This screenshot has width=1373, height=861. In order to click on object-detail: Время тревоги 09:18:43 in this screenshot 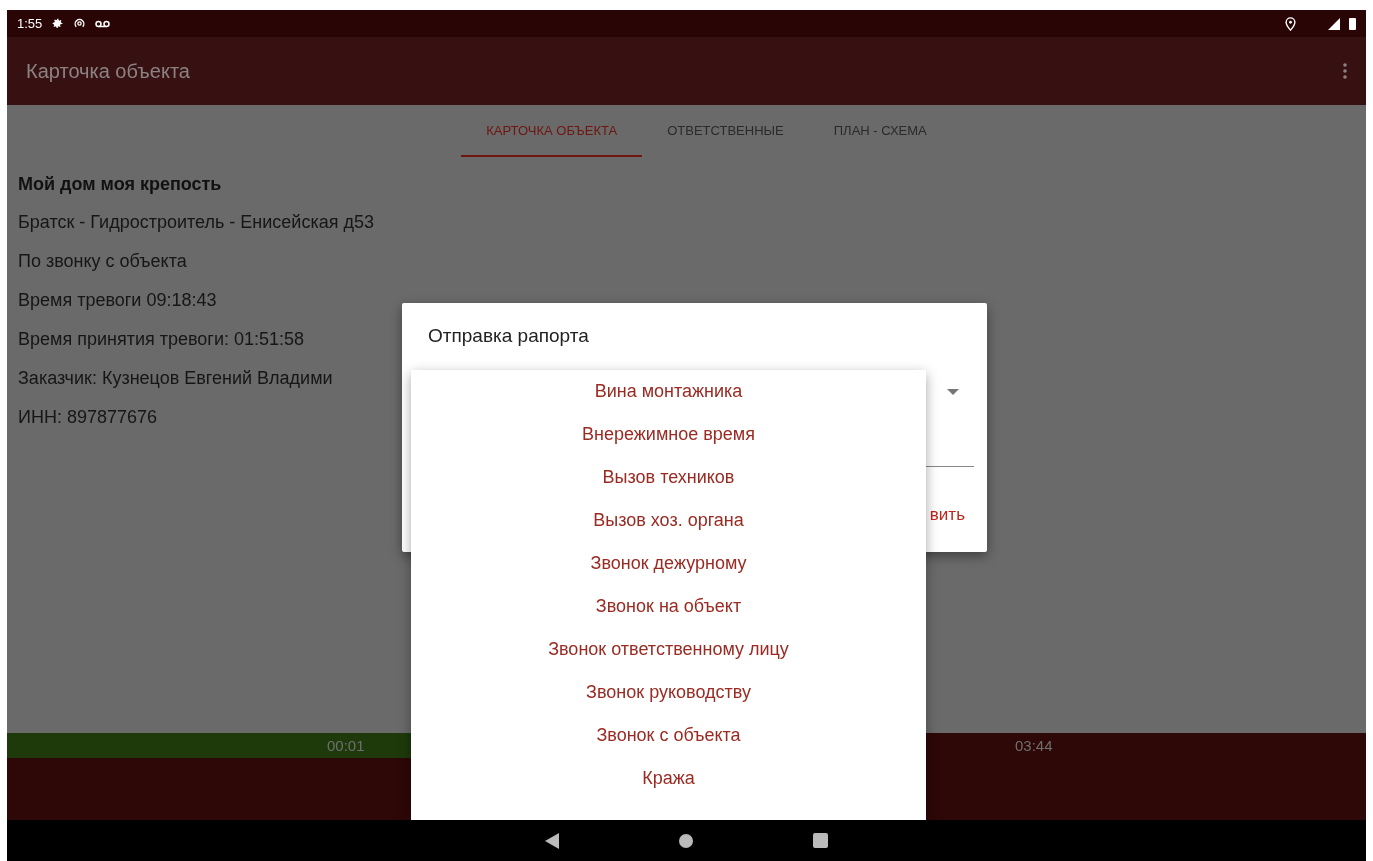, I will do `click(117, 300)`.